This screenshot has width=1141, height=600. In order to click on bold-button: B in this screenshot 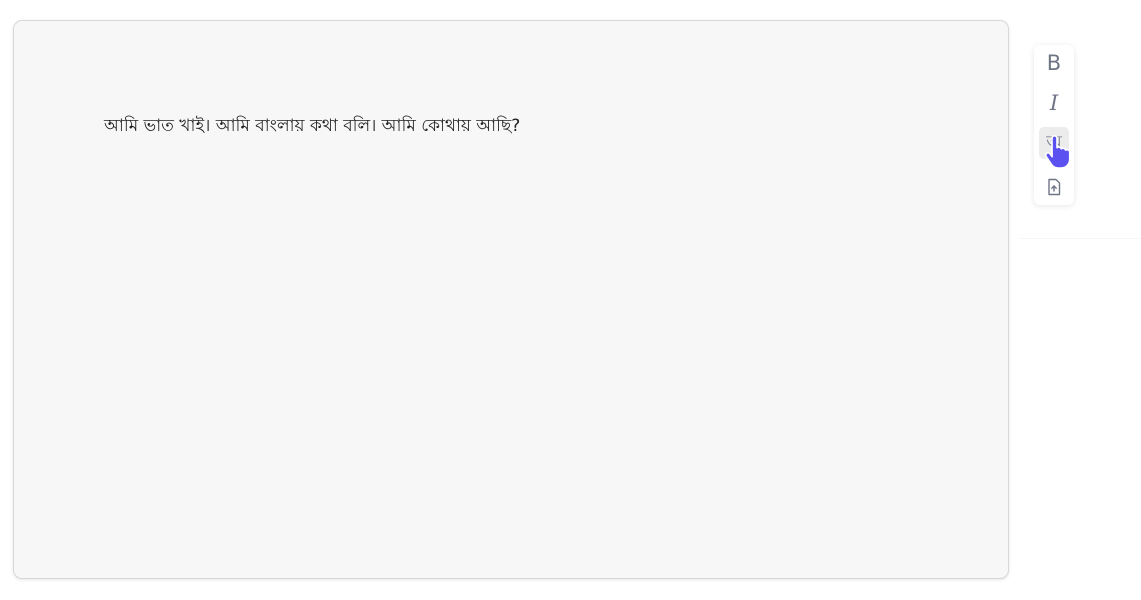, I will do `click(1054, 63)`.